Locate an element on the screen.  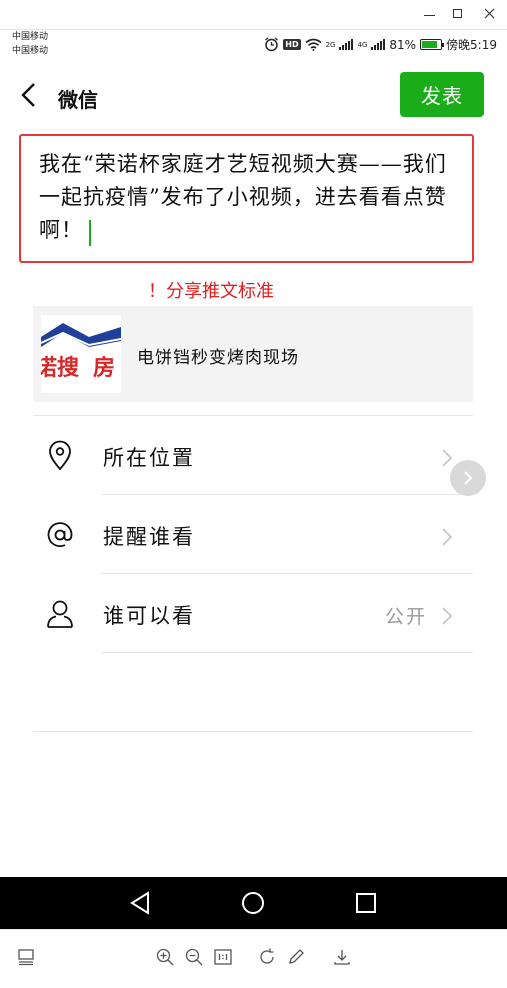
triangle-back-icon is located at coordinates (139, 903).